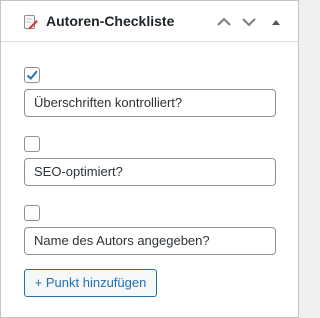  What do you see at coordinates (150, 103) in the screenshot?
I see `checklist-item-input-1: Überschriften kontrolliert?` at bounding box center [150, 103].